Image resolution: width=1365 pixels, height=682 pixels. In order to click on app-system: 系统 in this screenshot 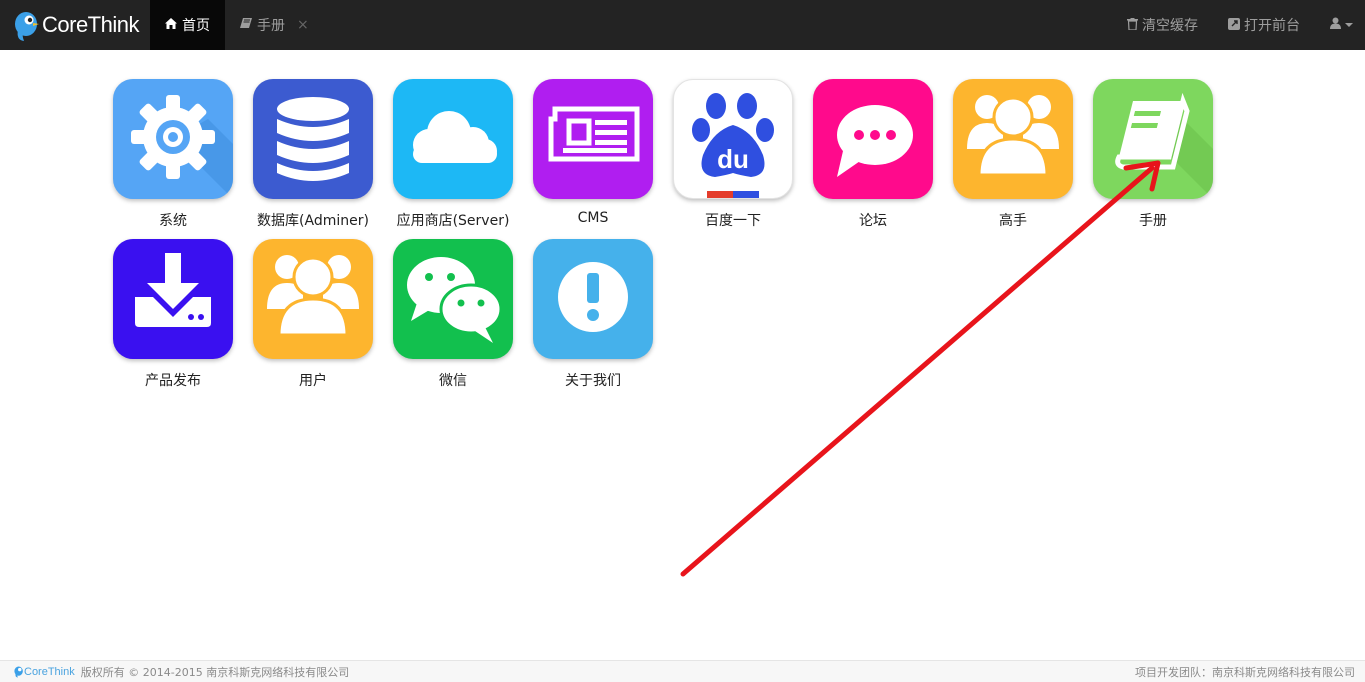, I will do `click(173, 159)`.